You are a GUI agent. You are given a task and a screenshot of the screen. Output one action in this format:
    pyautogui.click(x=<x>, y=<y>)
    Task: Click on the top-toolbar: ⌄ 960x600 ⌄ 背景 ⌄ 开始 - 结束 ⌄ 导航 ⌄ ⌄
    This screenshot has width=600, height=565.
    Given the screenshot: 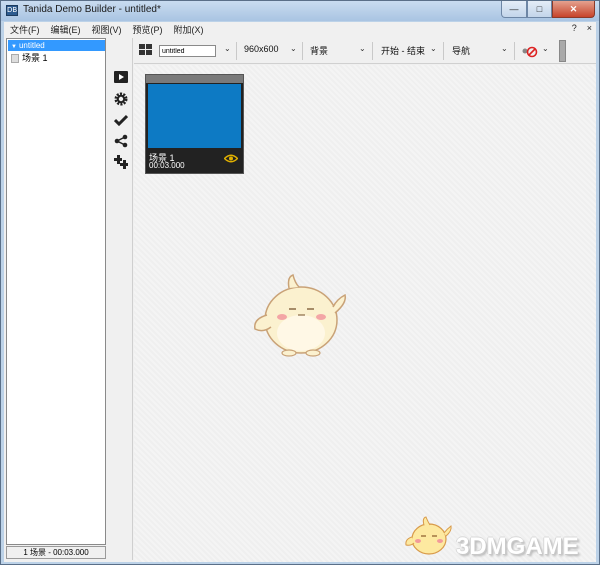 What is the action you would take?
    pyautogui.click(x=365, y=51)
    